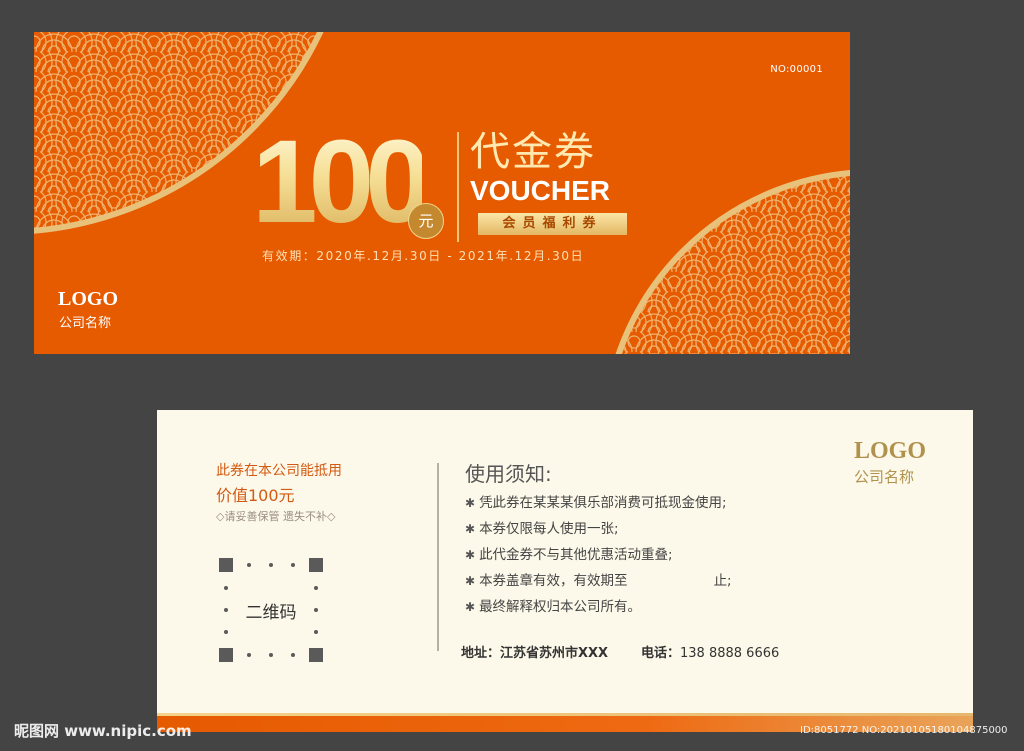  I want to click on address: 地址：江苏省苏州市XXX, so click(535, 653).